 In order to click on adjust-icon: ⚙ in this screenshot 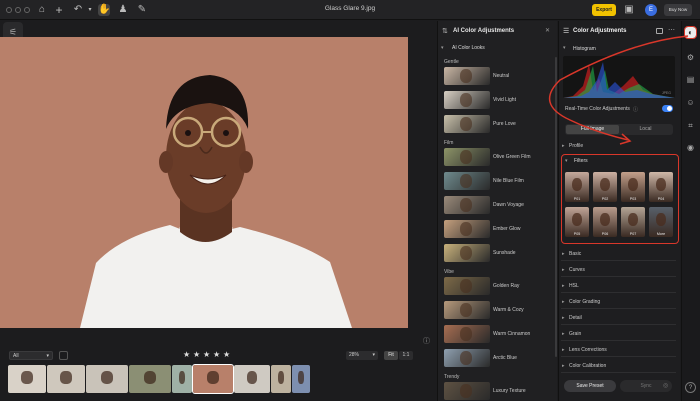, I will do `click(690, 57)`.